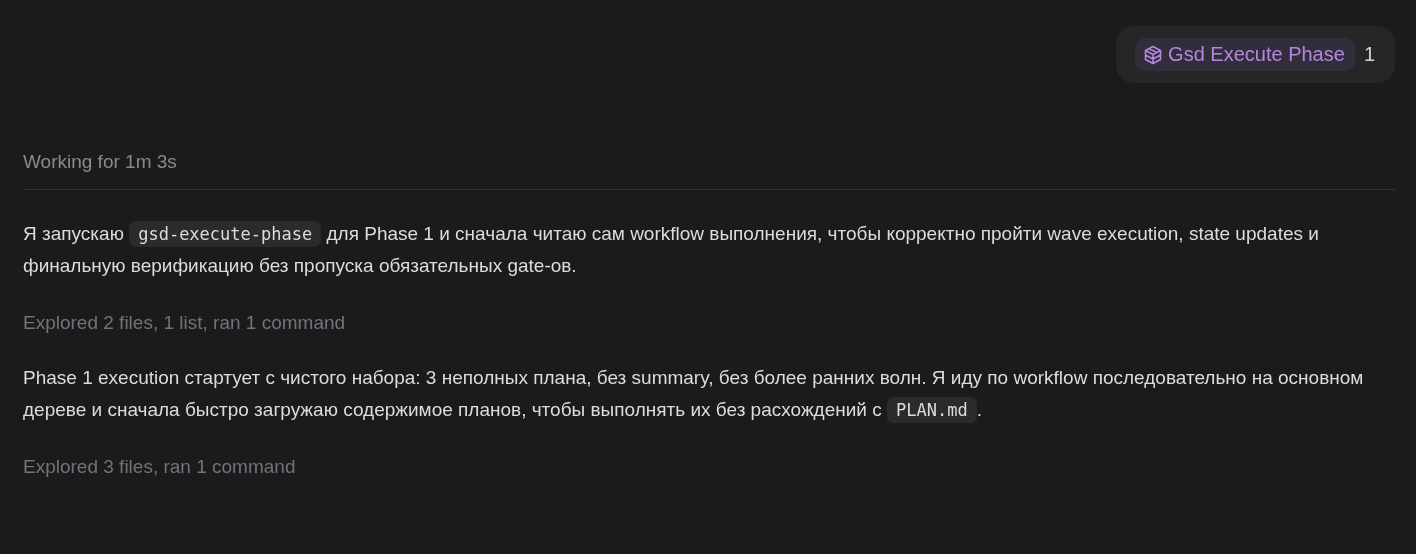 This screenshot has height=554, width=1416. What do you see at coordinates (709, 170) in the screenshot?
I see `working-status: Working for 1m 3s` at bounding box center [709, 170].